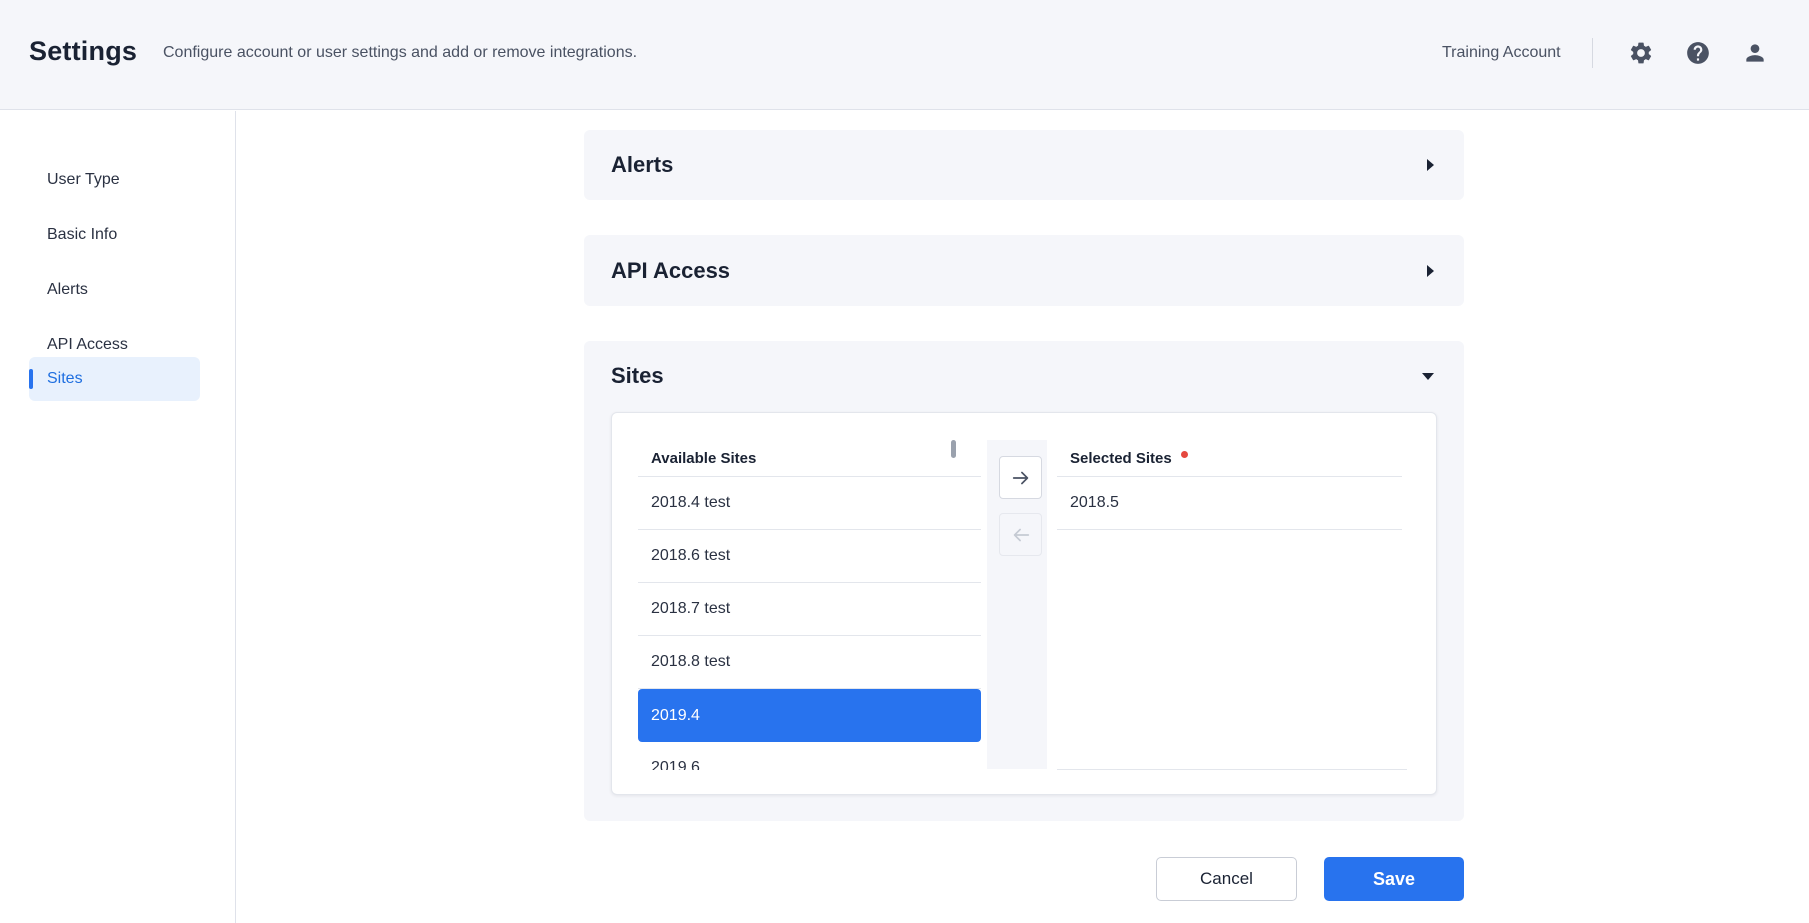 The height and width of the screenshot is (923, 1809). I want to click on list-item: 2018.7 test, so click(809, 609).